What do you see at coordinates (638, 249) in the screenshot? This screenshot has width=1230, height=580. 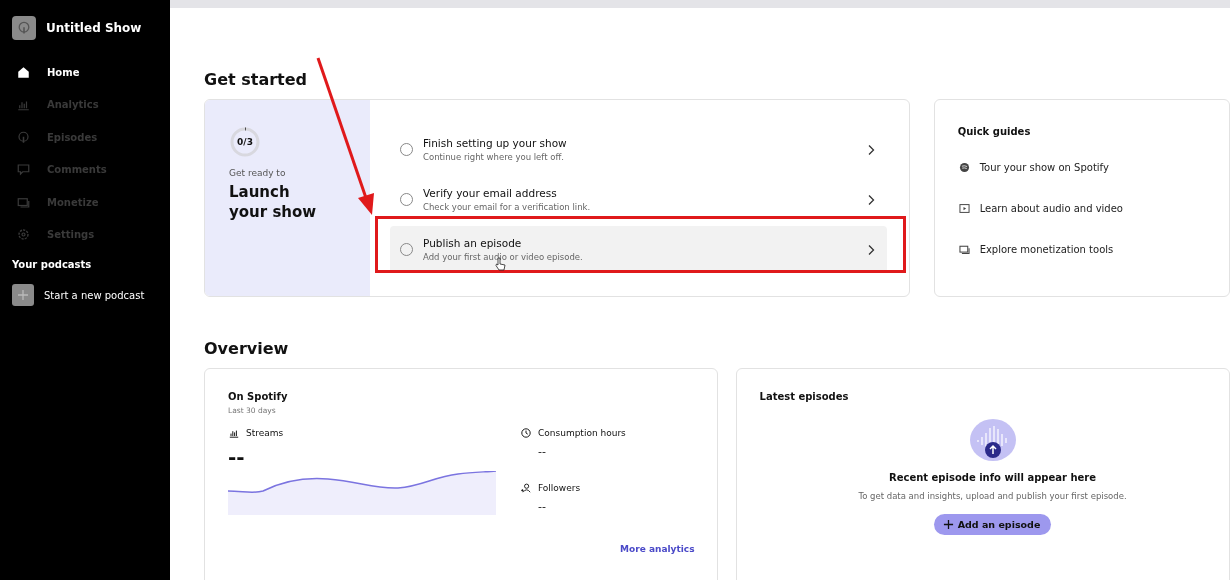 I see `checklist-item: Publish an episode Add your first audio or video episode.` at bounding box center [638, 249].